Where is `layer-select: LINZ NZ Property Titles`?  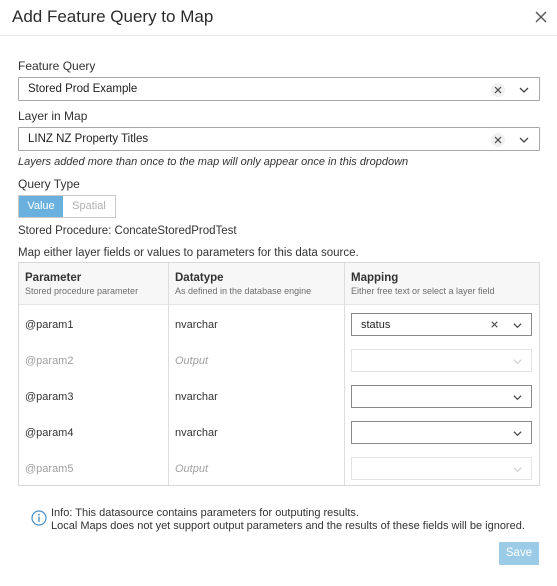 layer-select: LINZ NZ Property Titles is located at coordinates (279, 139).